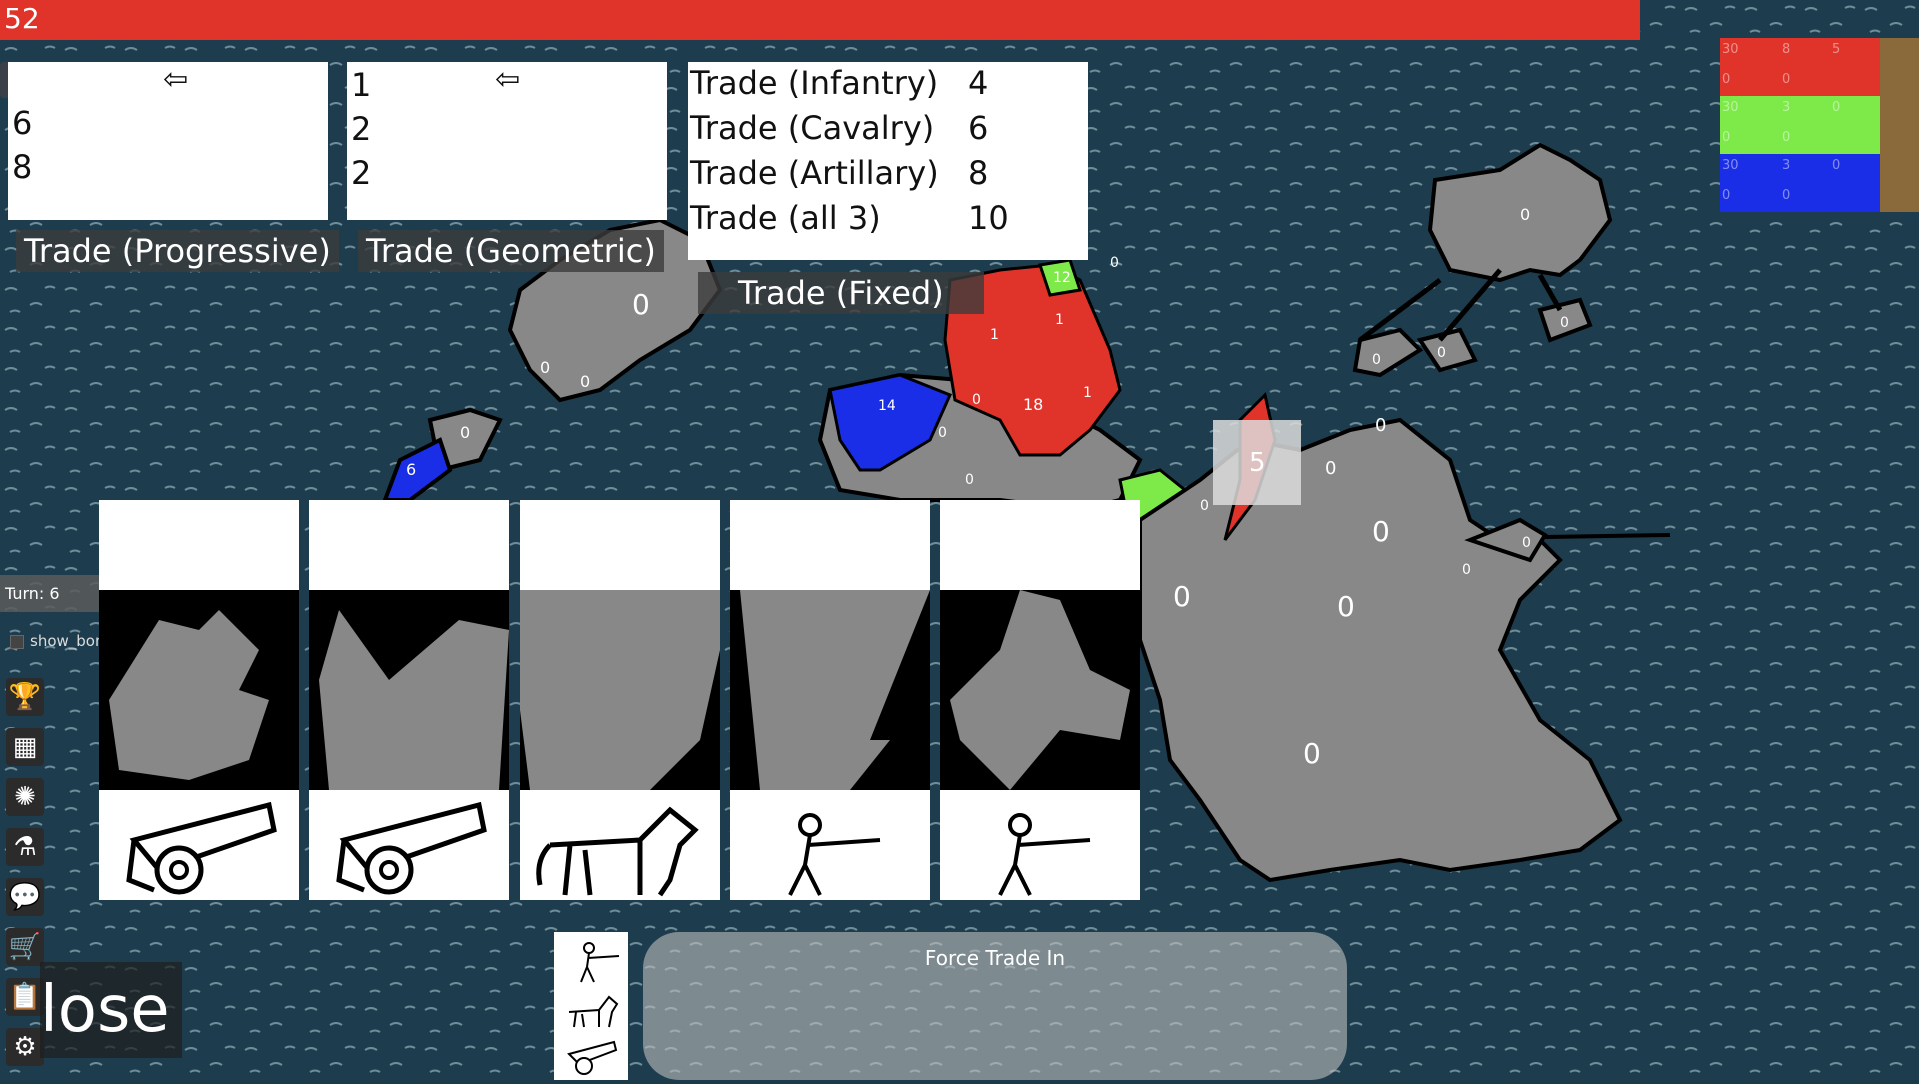  I want to click on chat-icon: 💬, so click(25, 897).